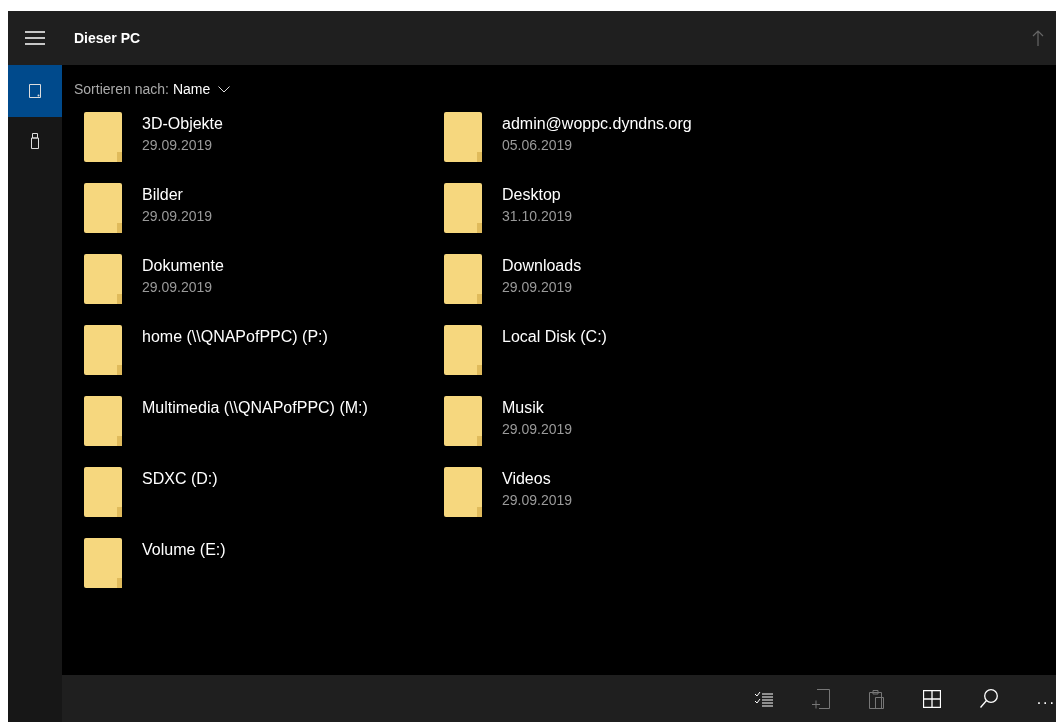 Image resolution: width=1056 pixels, height=722 pixels. I want to click on folder-item: Multimedia (\\QNAPofPPC) (M:), so click(254, 431).